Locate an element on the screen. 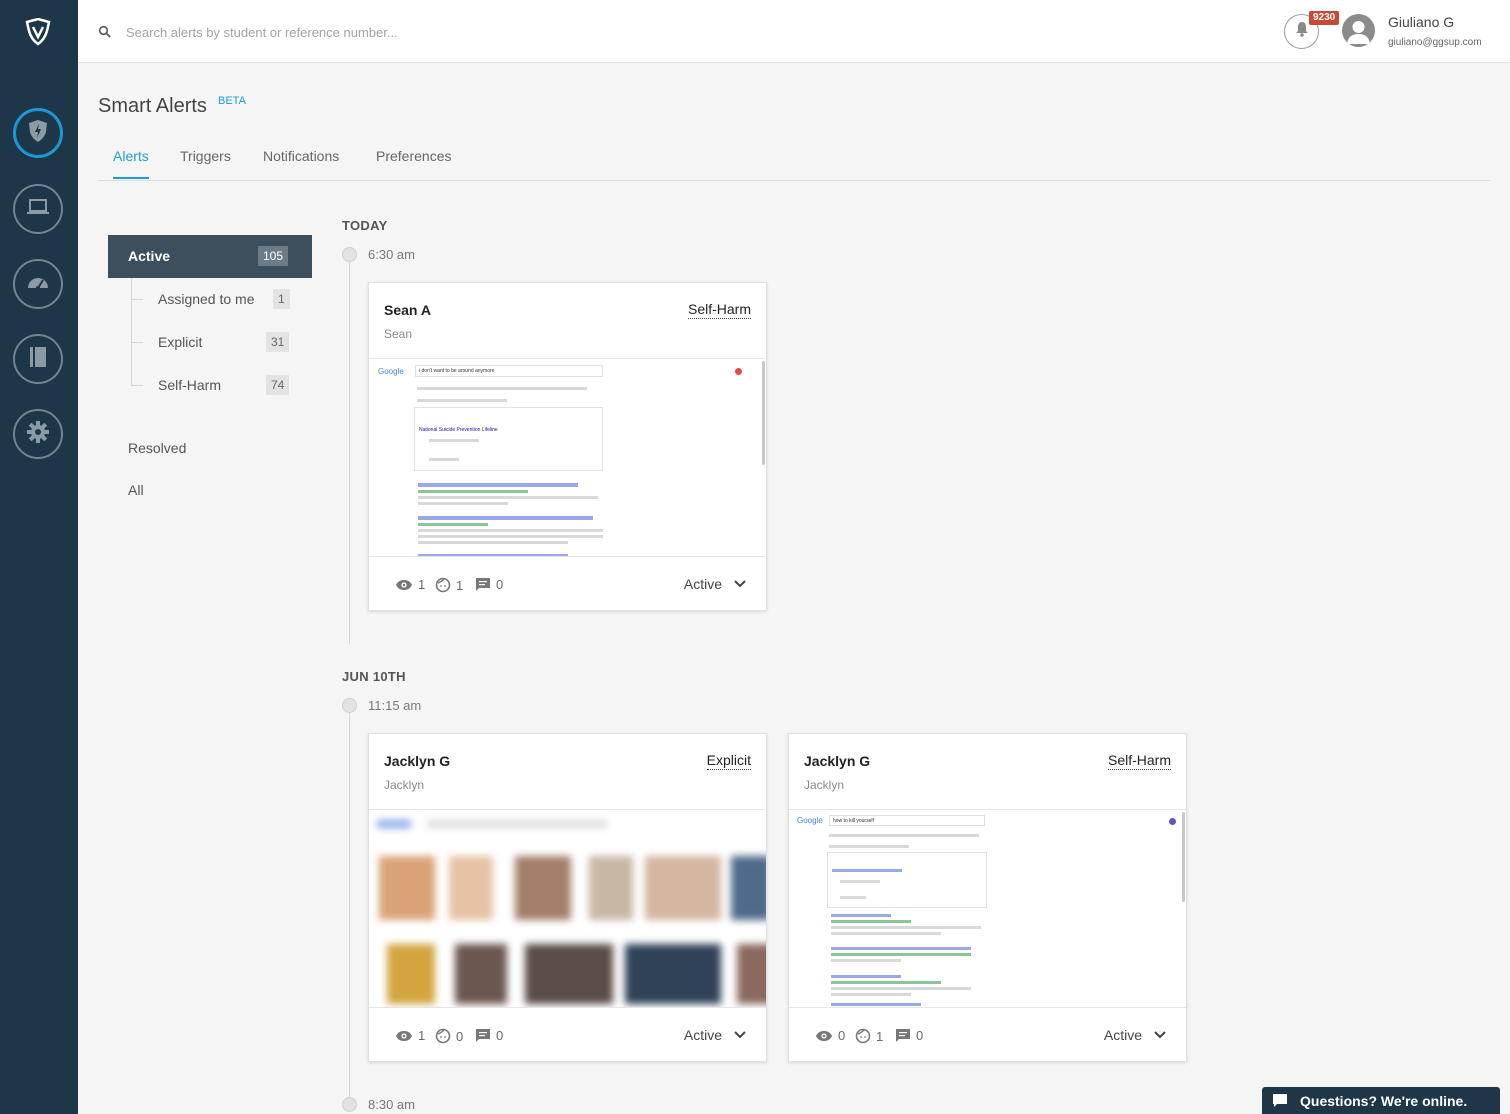  alert-screenshot-blurred is located at coordinates (567, 908).